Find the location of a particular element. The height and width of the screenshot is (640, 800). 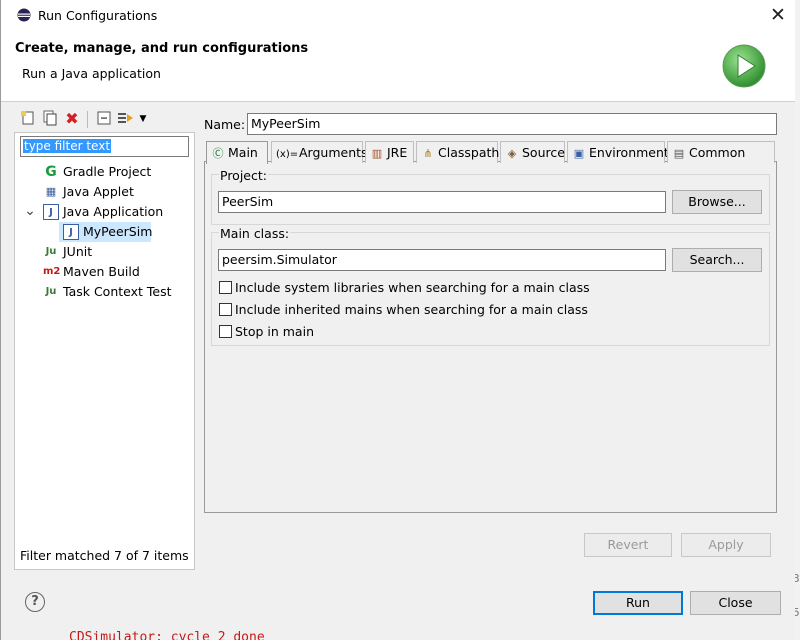

main-tab-icon: Ⓒ is located at coordinates (218, 153).